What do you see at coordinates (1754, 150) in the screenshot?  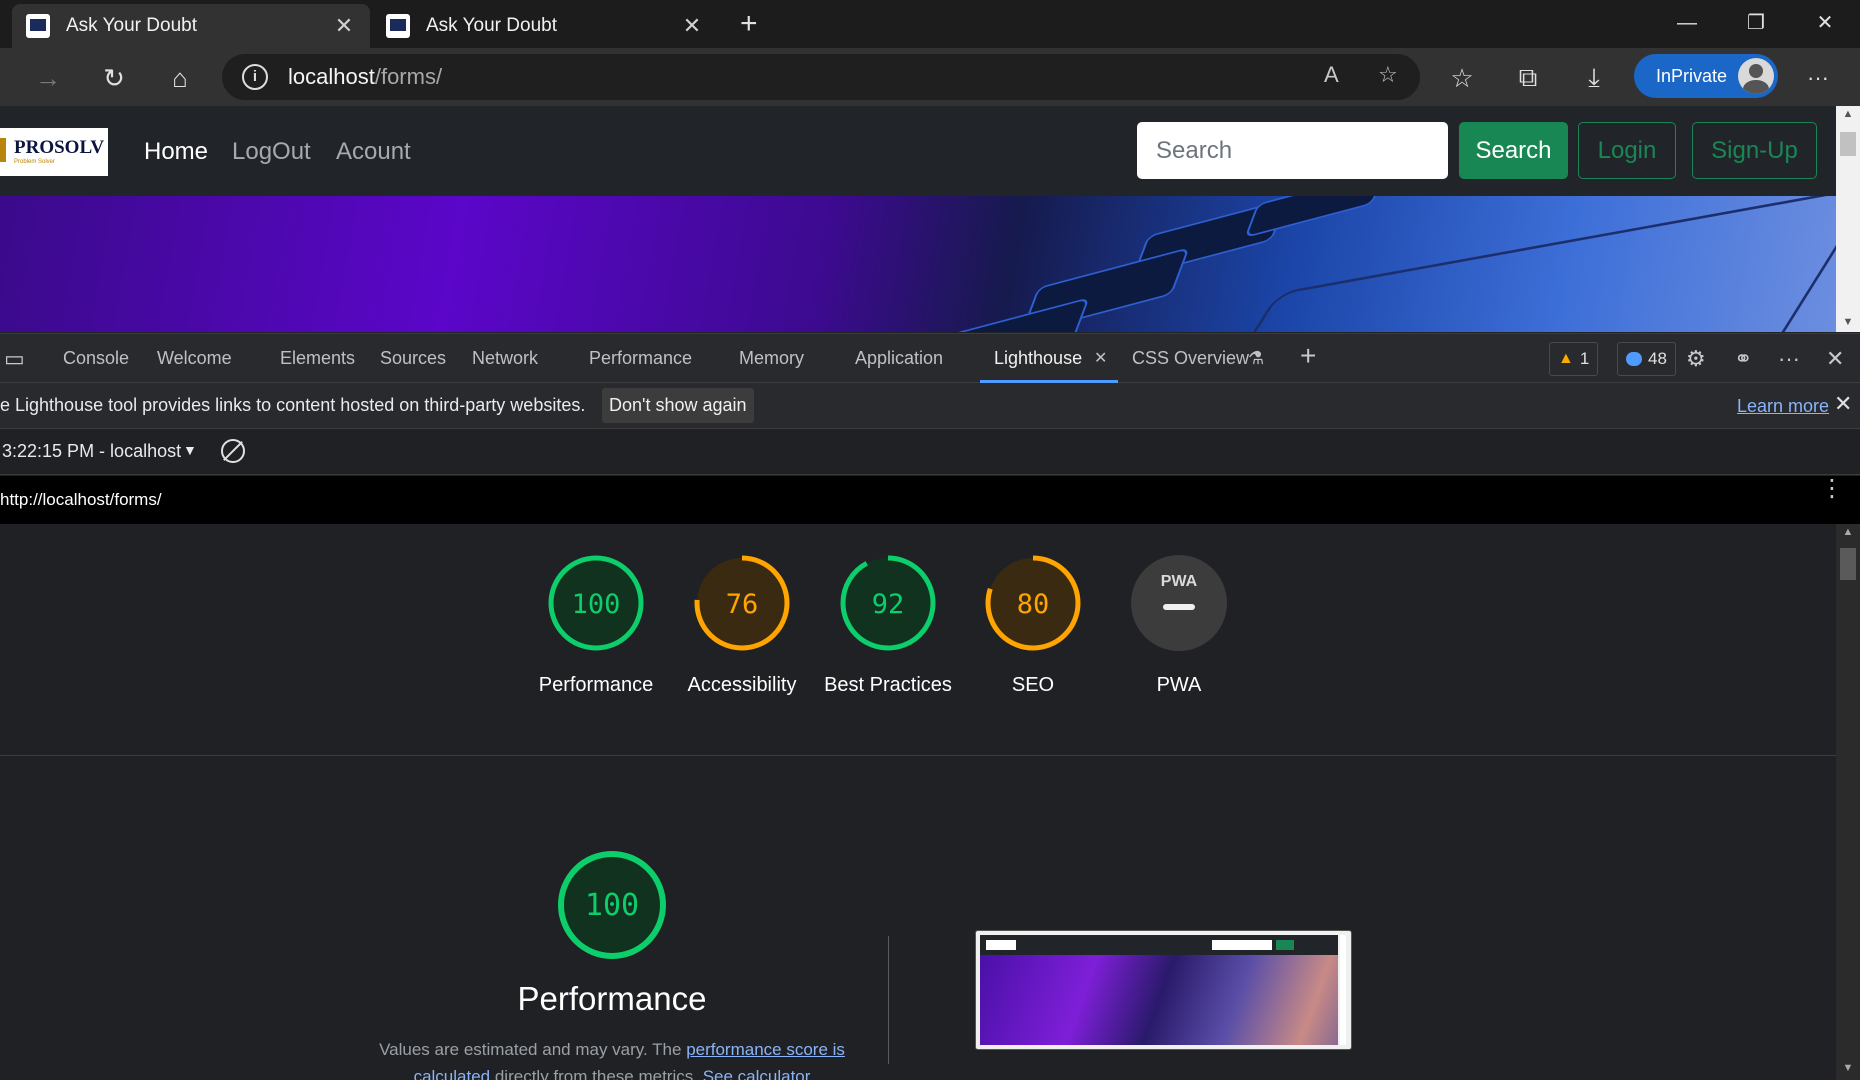 I see `signup-button: Sign-Up` at bounding box center [1754, 150].